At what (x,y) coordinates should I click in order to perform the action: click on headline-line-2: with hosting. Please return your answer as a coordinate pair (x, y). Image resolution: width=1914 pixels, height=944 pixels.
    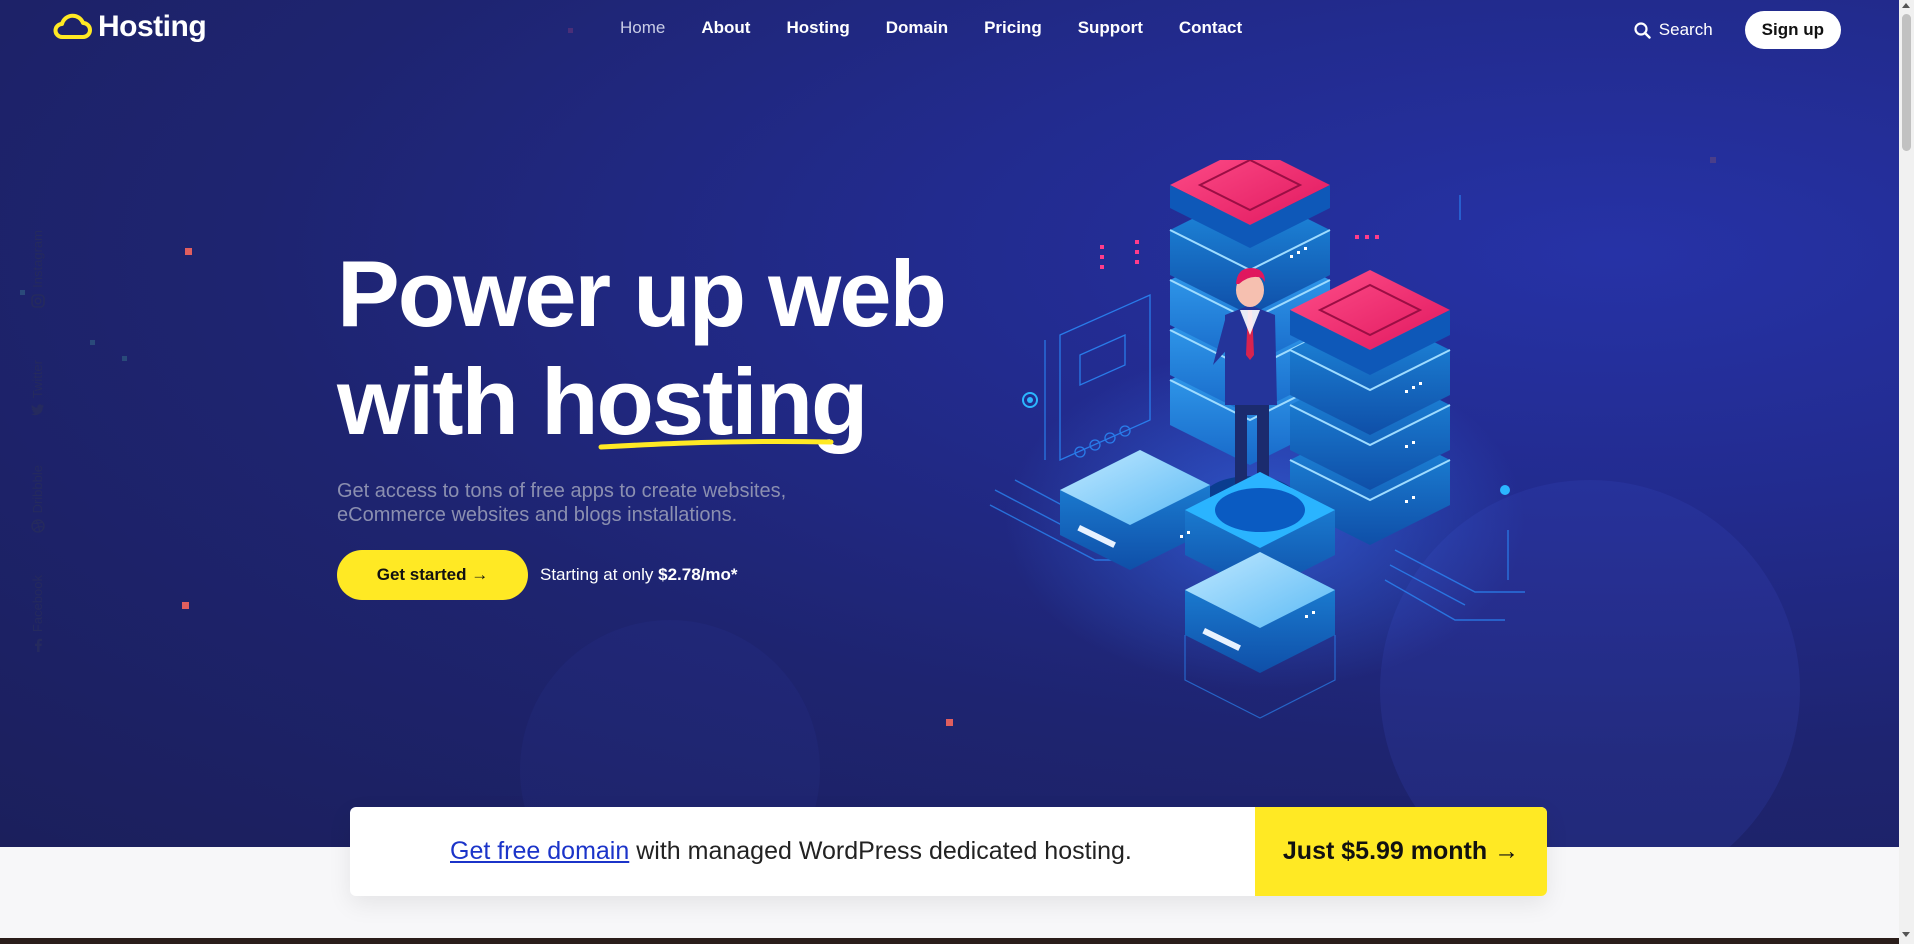
    Looking at the image, I should click on (641, 402).